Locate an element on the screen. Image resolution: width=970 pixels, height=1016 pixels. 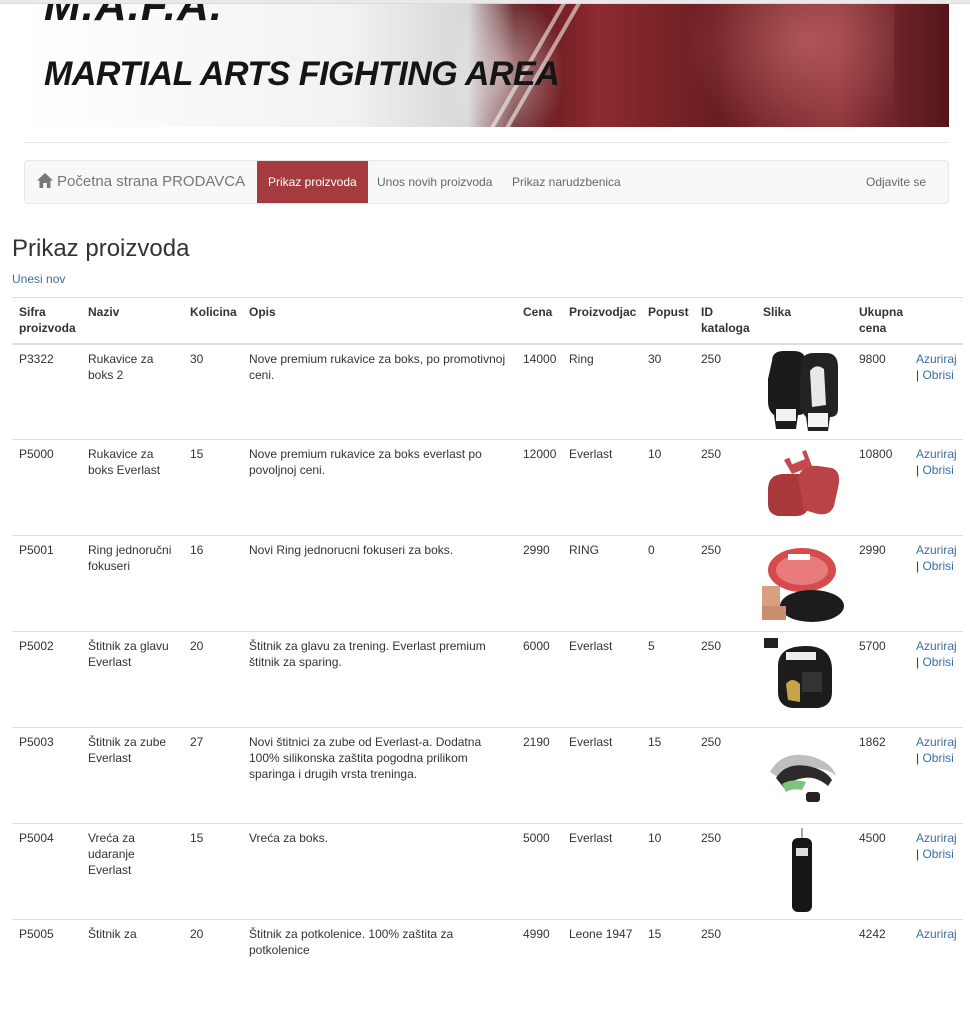
cell-proizvodjac: Ring is located at coordinates (601, 391).